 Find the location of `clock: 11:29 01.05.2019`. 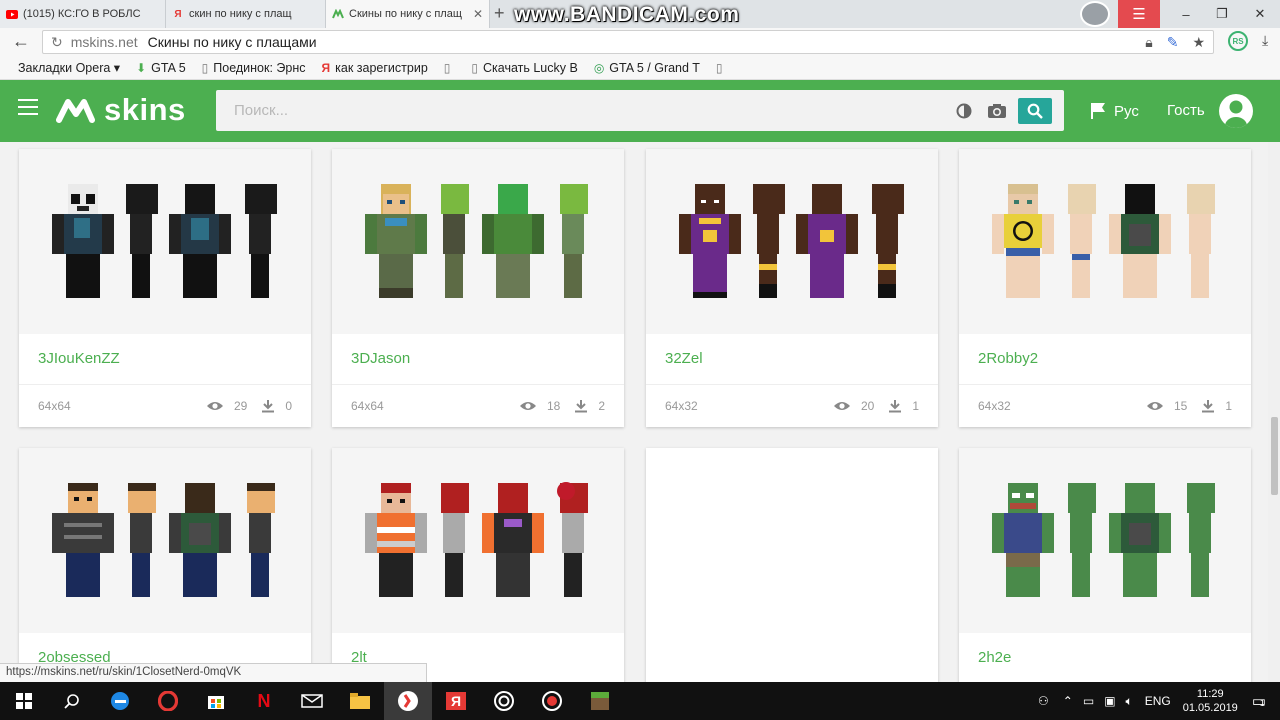

clock: 11:29 01.05.2019 is located at coordinates (1210, 701).